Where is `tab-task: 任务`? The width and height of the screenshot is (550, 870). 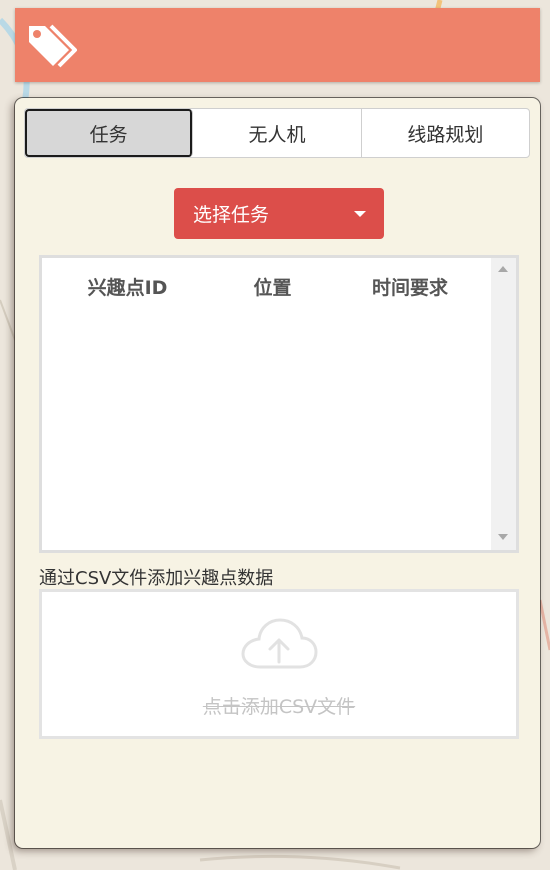
tab-task: 任务 is located at coordinates (109, 133).